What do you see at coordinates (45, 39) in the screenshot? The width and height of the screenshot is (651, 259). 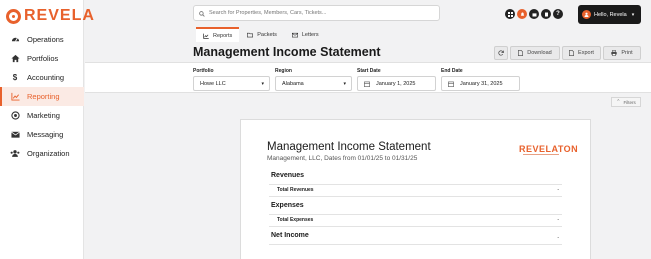 I see `sidebar-item-label: Operations` at bounding box center [45, 39].